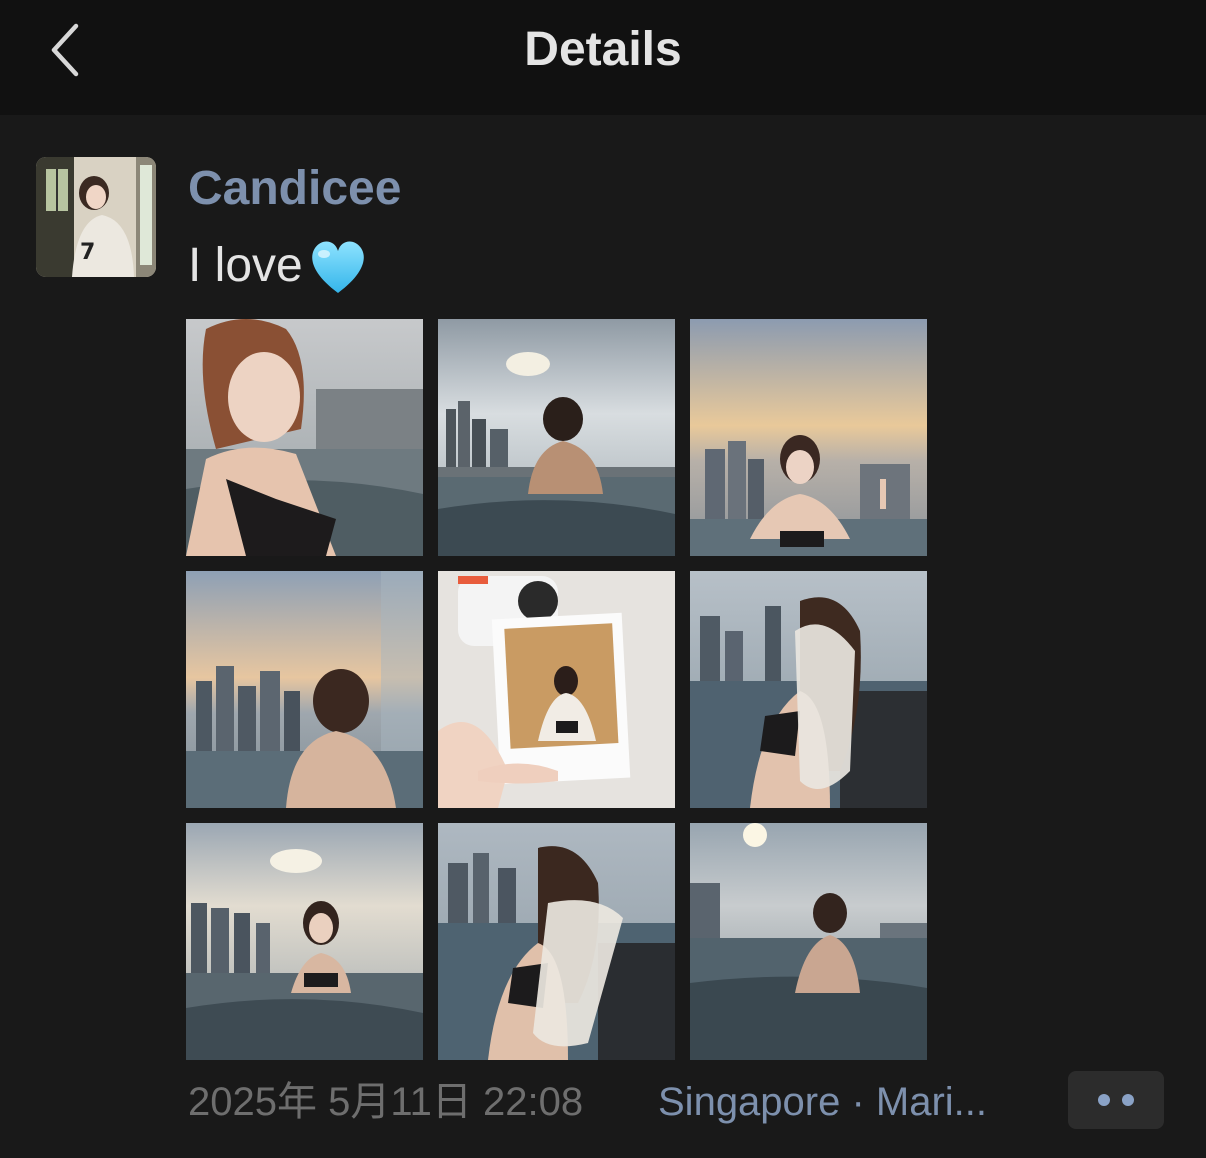 Image resolution: width=1206 pixels, height=1158 pixels. I want to click on post-text: I love, so click(278, 266).